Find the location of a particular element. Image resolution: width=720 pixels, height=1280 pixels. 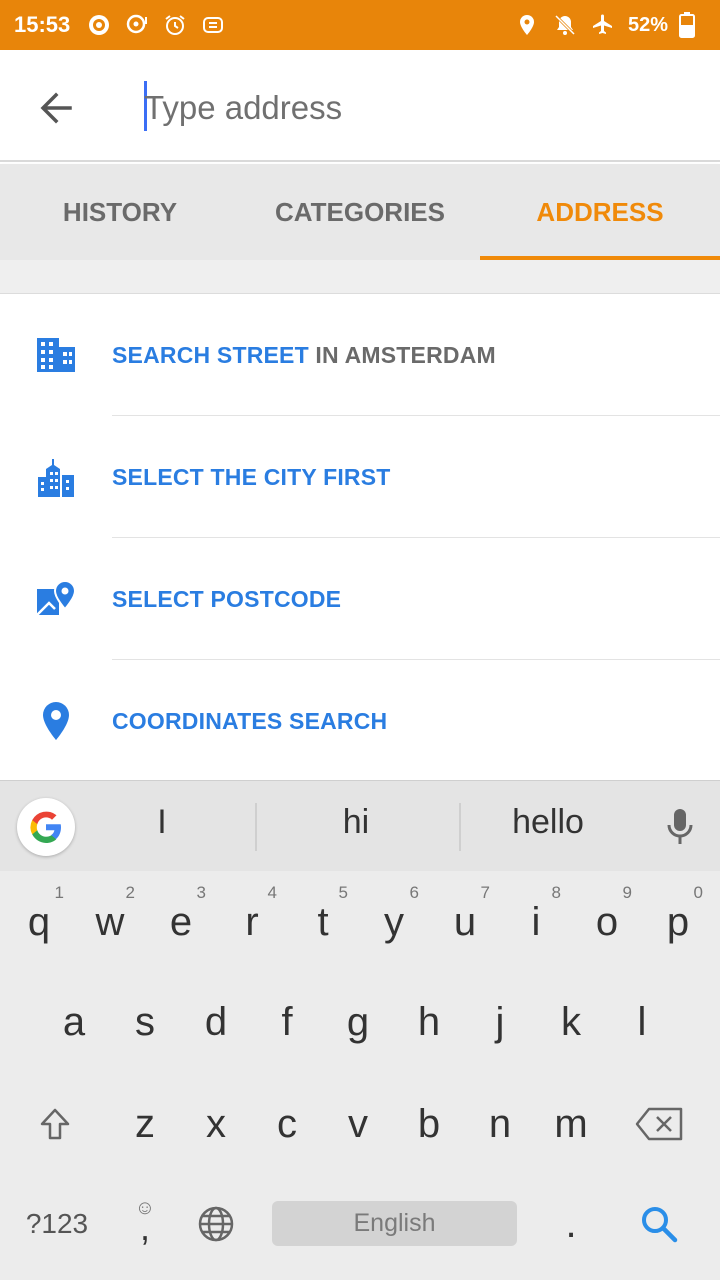

backspace-key is located at coordinates (659, 1124).